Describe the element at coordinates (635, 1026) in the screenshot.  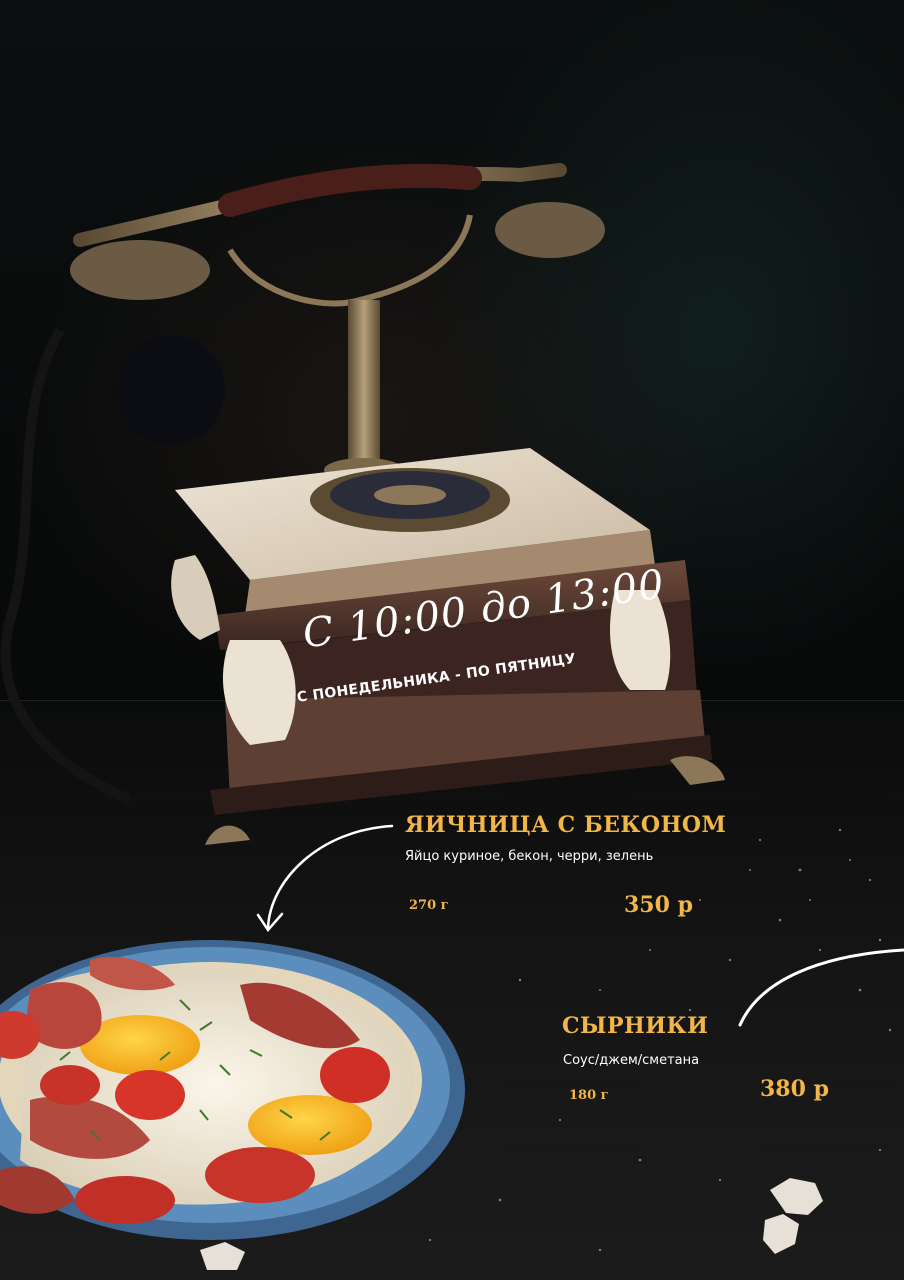
I see `item-title-syrniki: СЫРНИКИ` at that location.